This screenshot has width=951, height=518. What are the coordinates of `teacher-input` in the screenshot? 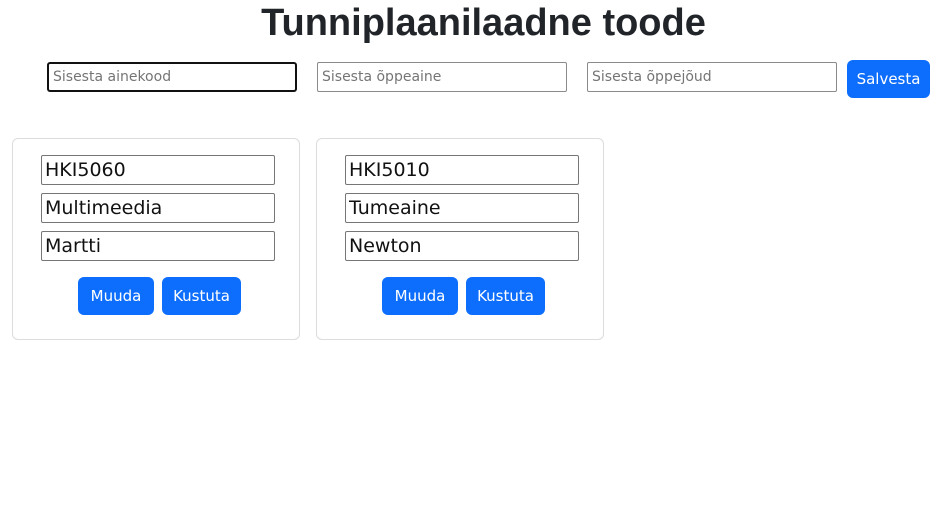 It's located at (712, 77).